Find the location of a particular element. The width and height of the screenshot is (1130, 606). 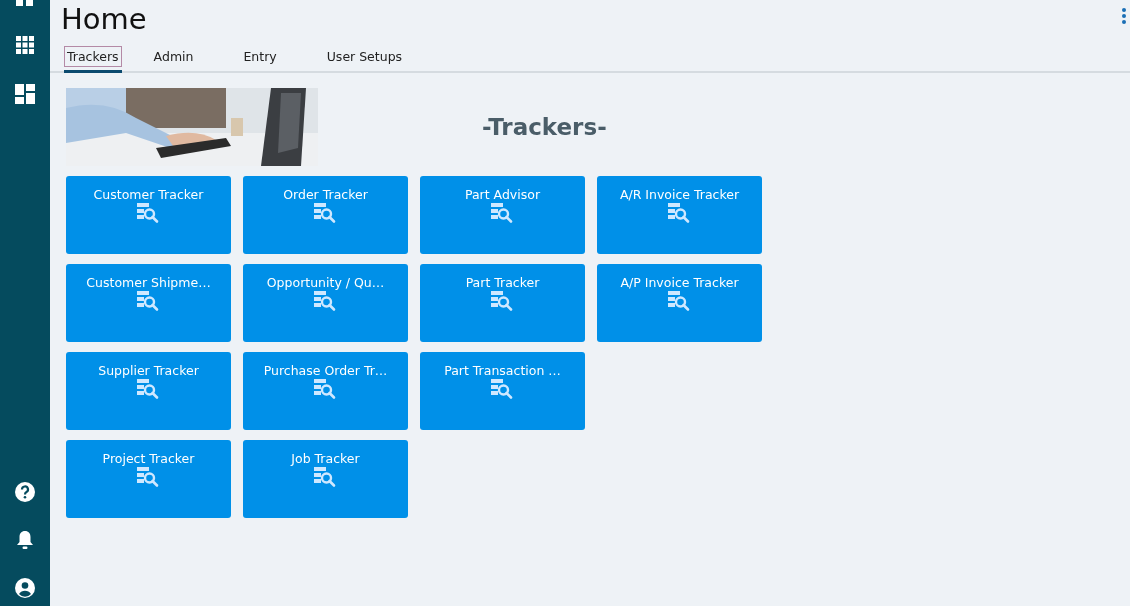

help-icon is located at coordinates (25, 492).